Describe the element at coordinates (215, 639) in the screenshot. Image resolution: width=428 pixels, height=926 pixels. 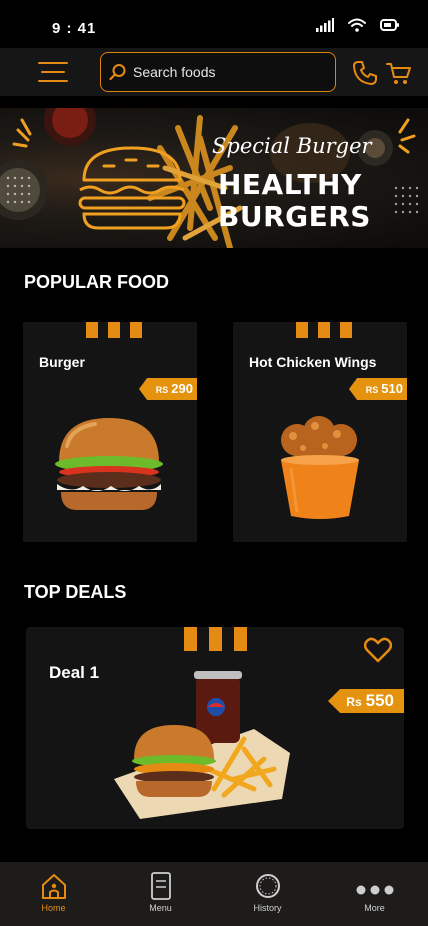
I see `deal-tabs-decoration` at that location.